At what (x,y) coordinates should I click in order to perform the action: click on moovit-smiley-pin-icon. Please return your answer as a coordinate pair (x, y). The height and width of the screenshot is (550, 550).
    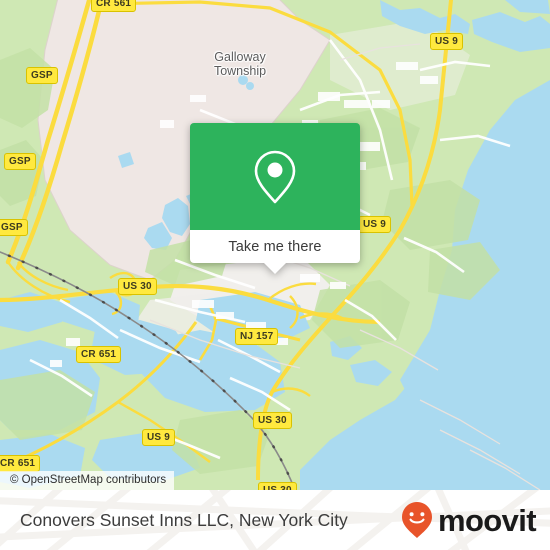
    Looking at the image, I should click on (416, 520).